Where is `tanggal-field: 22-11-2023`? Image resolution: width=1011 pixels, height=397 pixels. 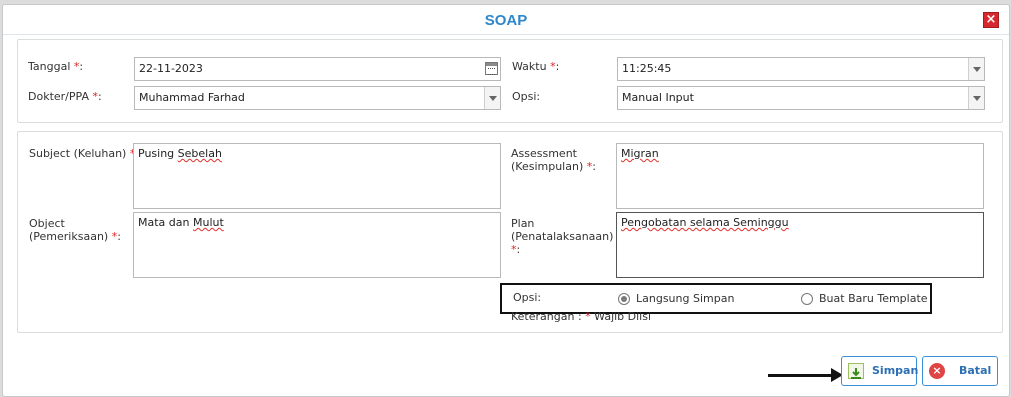
tanggal-field: 22-11-2023 is located at coordinates (317, 69).